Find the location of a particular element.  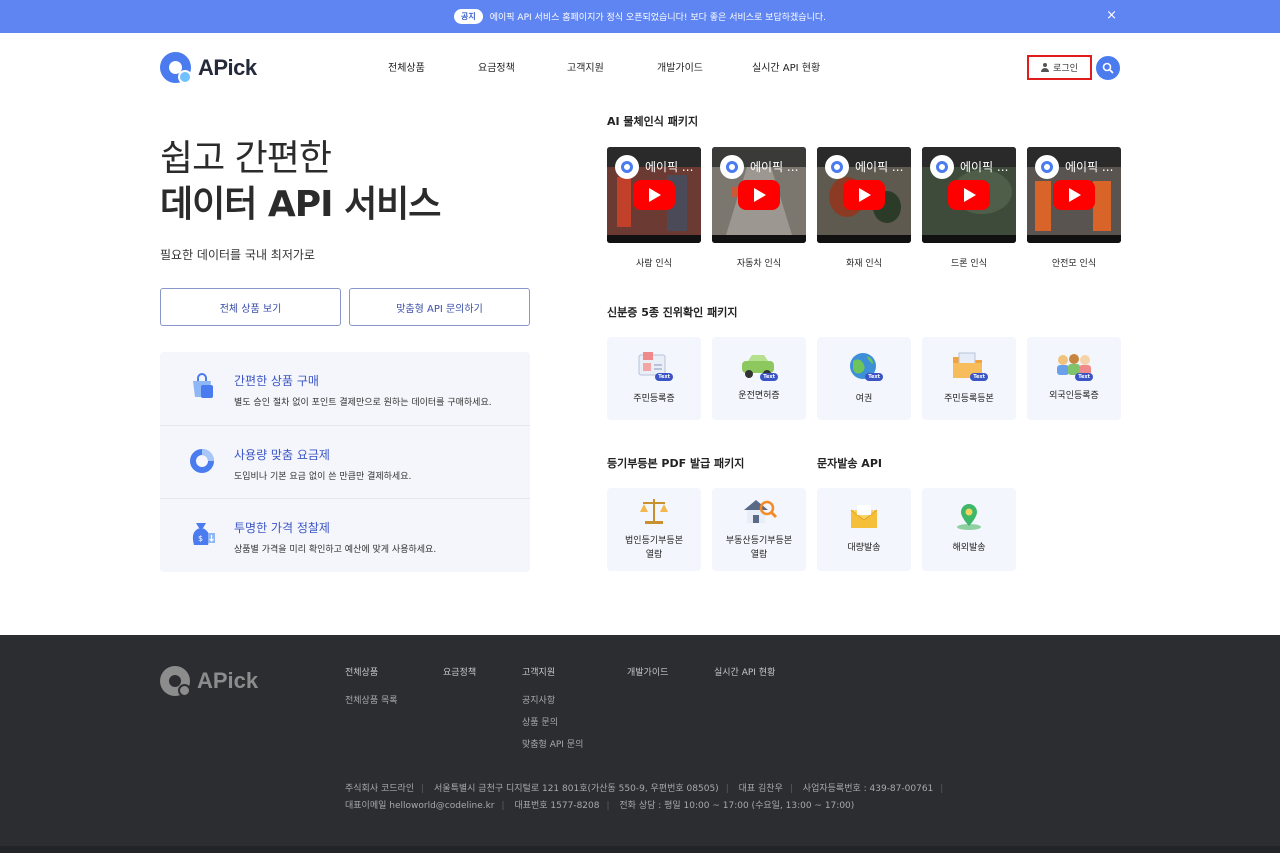

search-button is located at coordinates (1108, 68).